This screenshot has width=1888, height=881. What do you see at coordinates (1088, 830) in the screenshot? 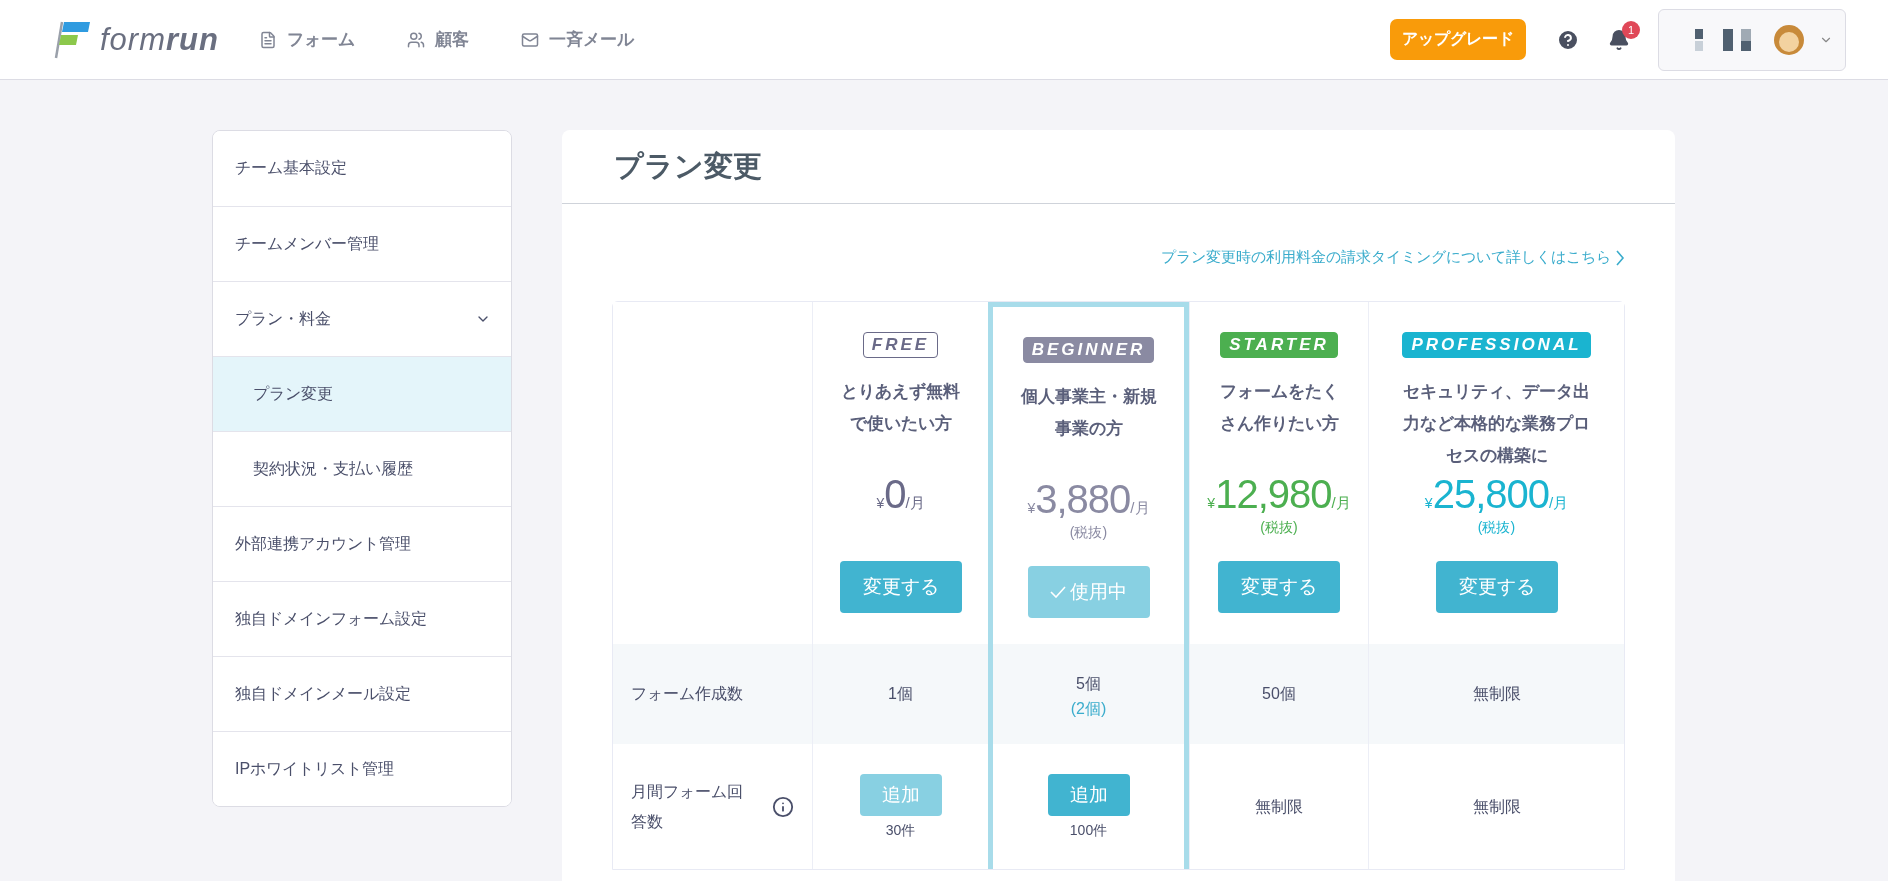
I see `table-cell: 100件` at bounding box center [1088, 830].